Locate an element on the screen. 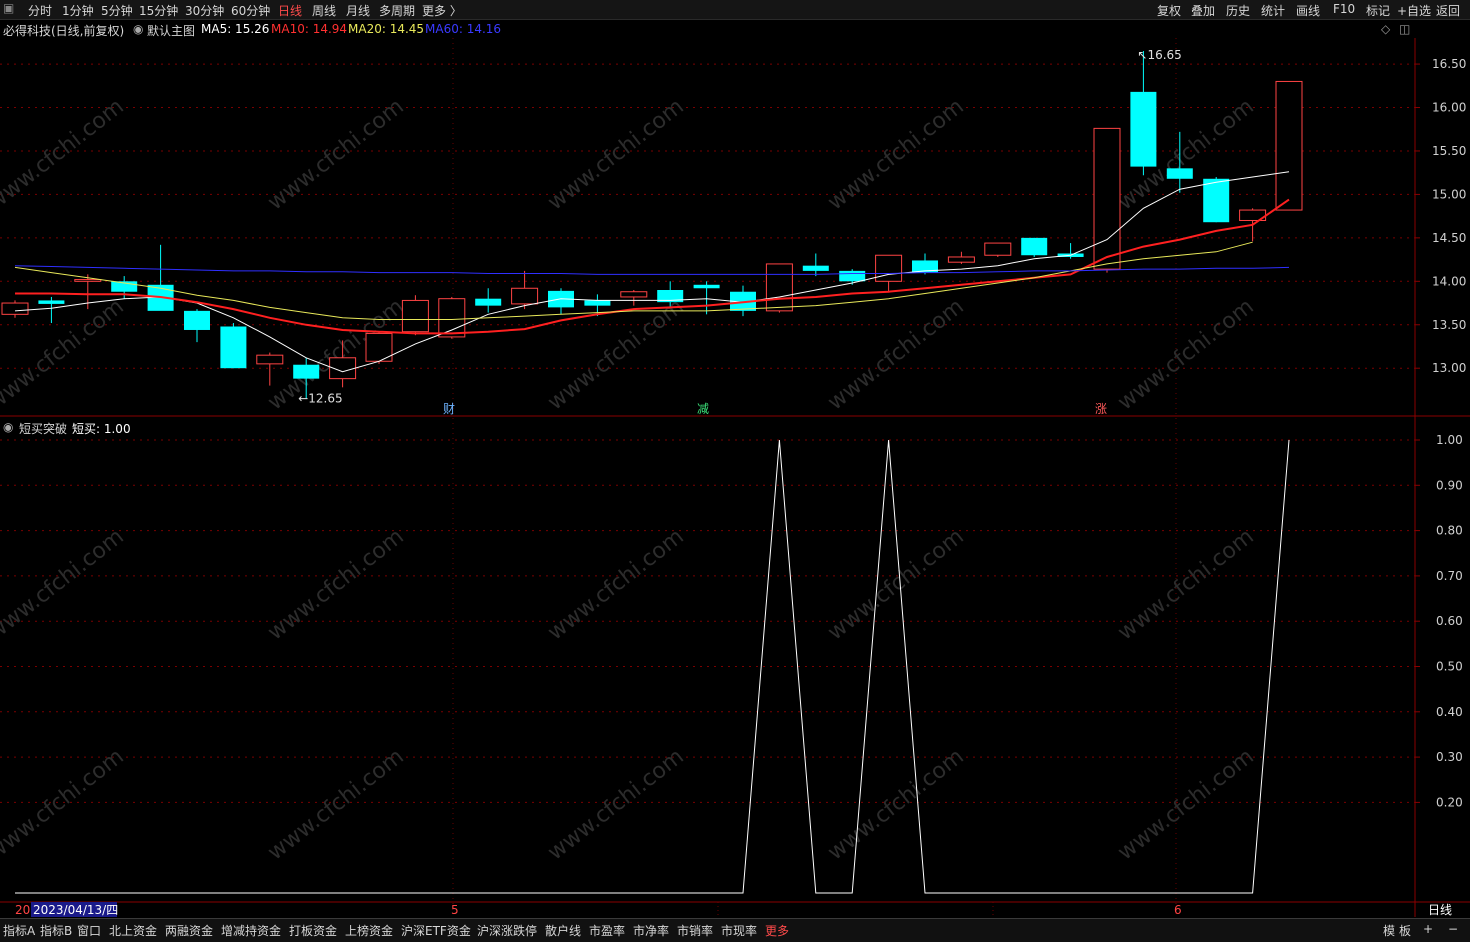 This screenshot has width=1470, height=942. tab-margin: 两融资金 is located at coordinates (189, 930).